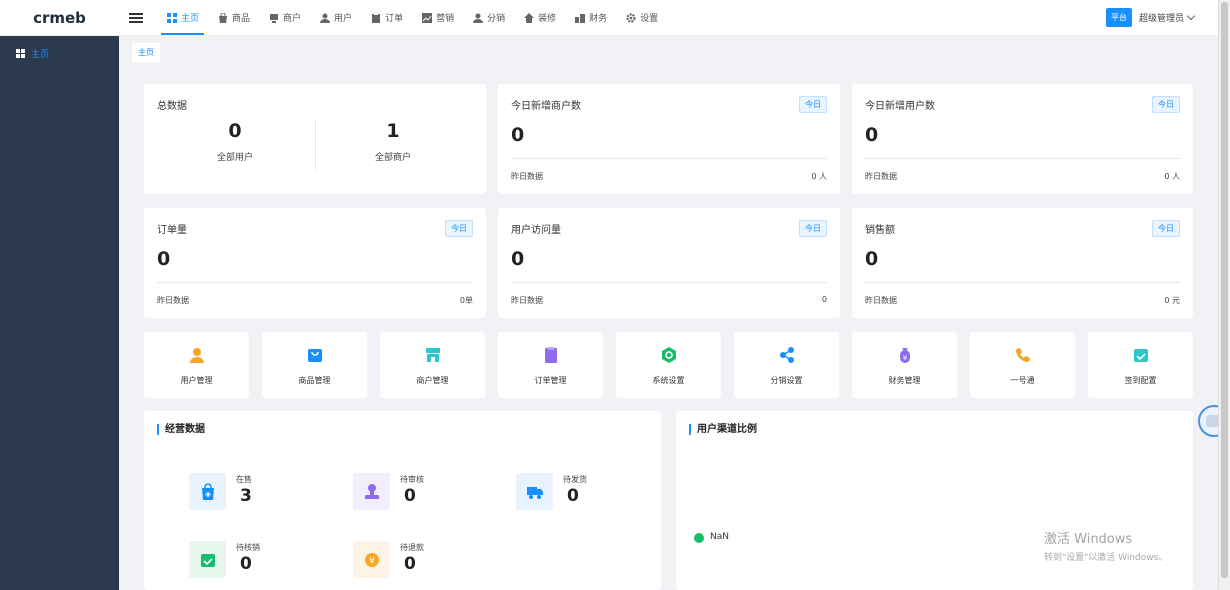  I want to click on total-users-value: 0, so click(235, 131).